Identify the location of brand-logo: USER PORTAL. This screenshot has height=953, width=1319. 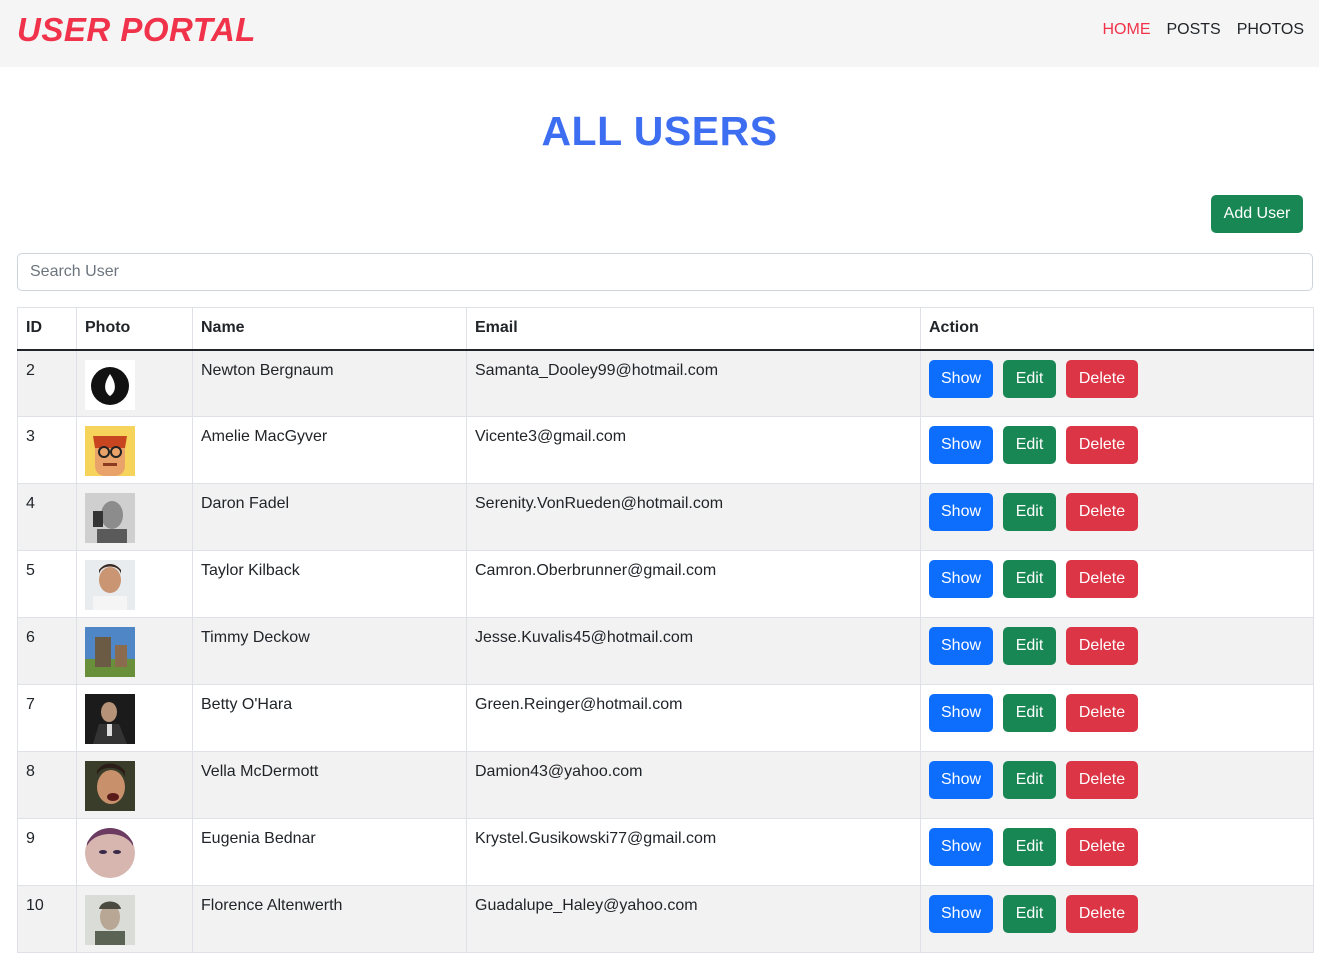
(136, 30).